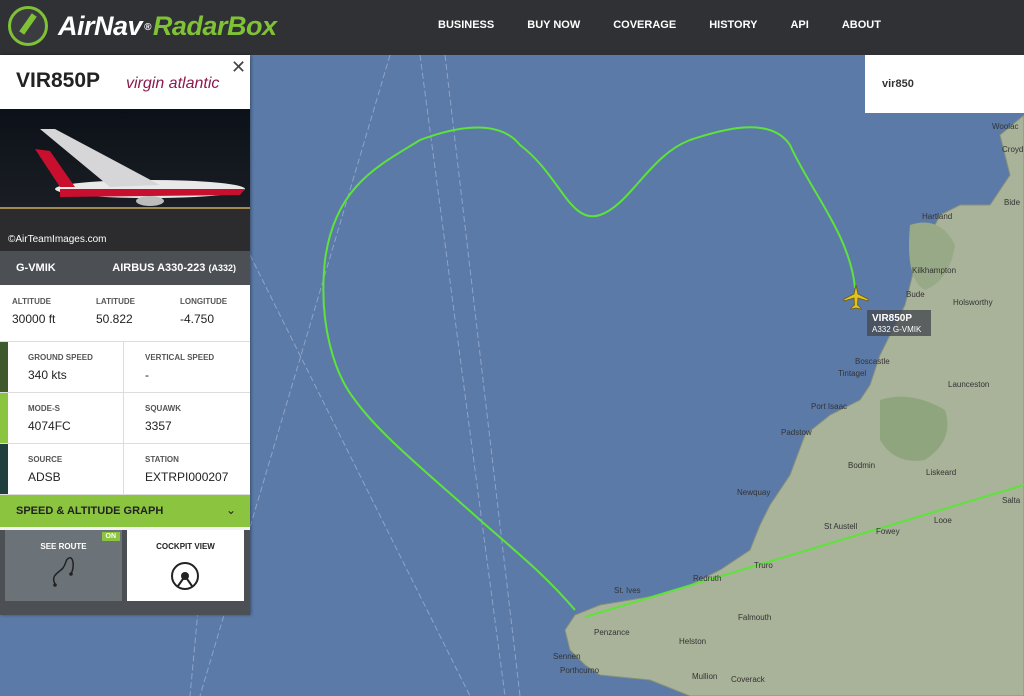 This screenshot has height=696, width=1024. I want to click on flight-callsign: VIR850P, so click(58, 80).